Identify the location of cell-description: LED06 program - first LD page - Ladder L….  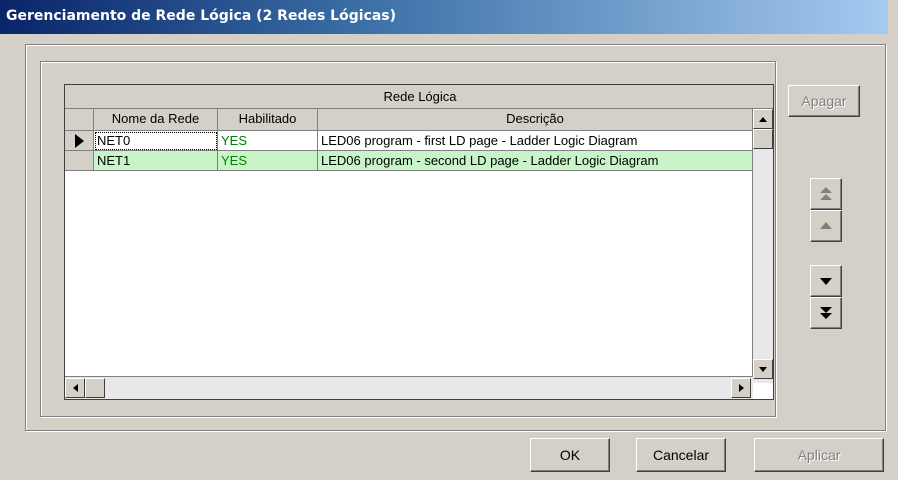
(535, 141).